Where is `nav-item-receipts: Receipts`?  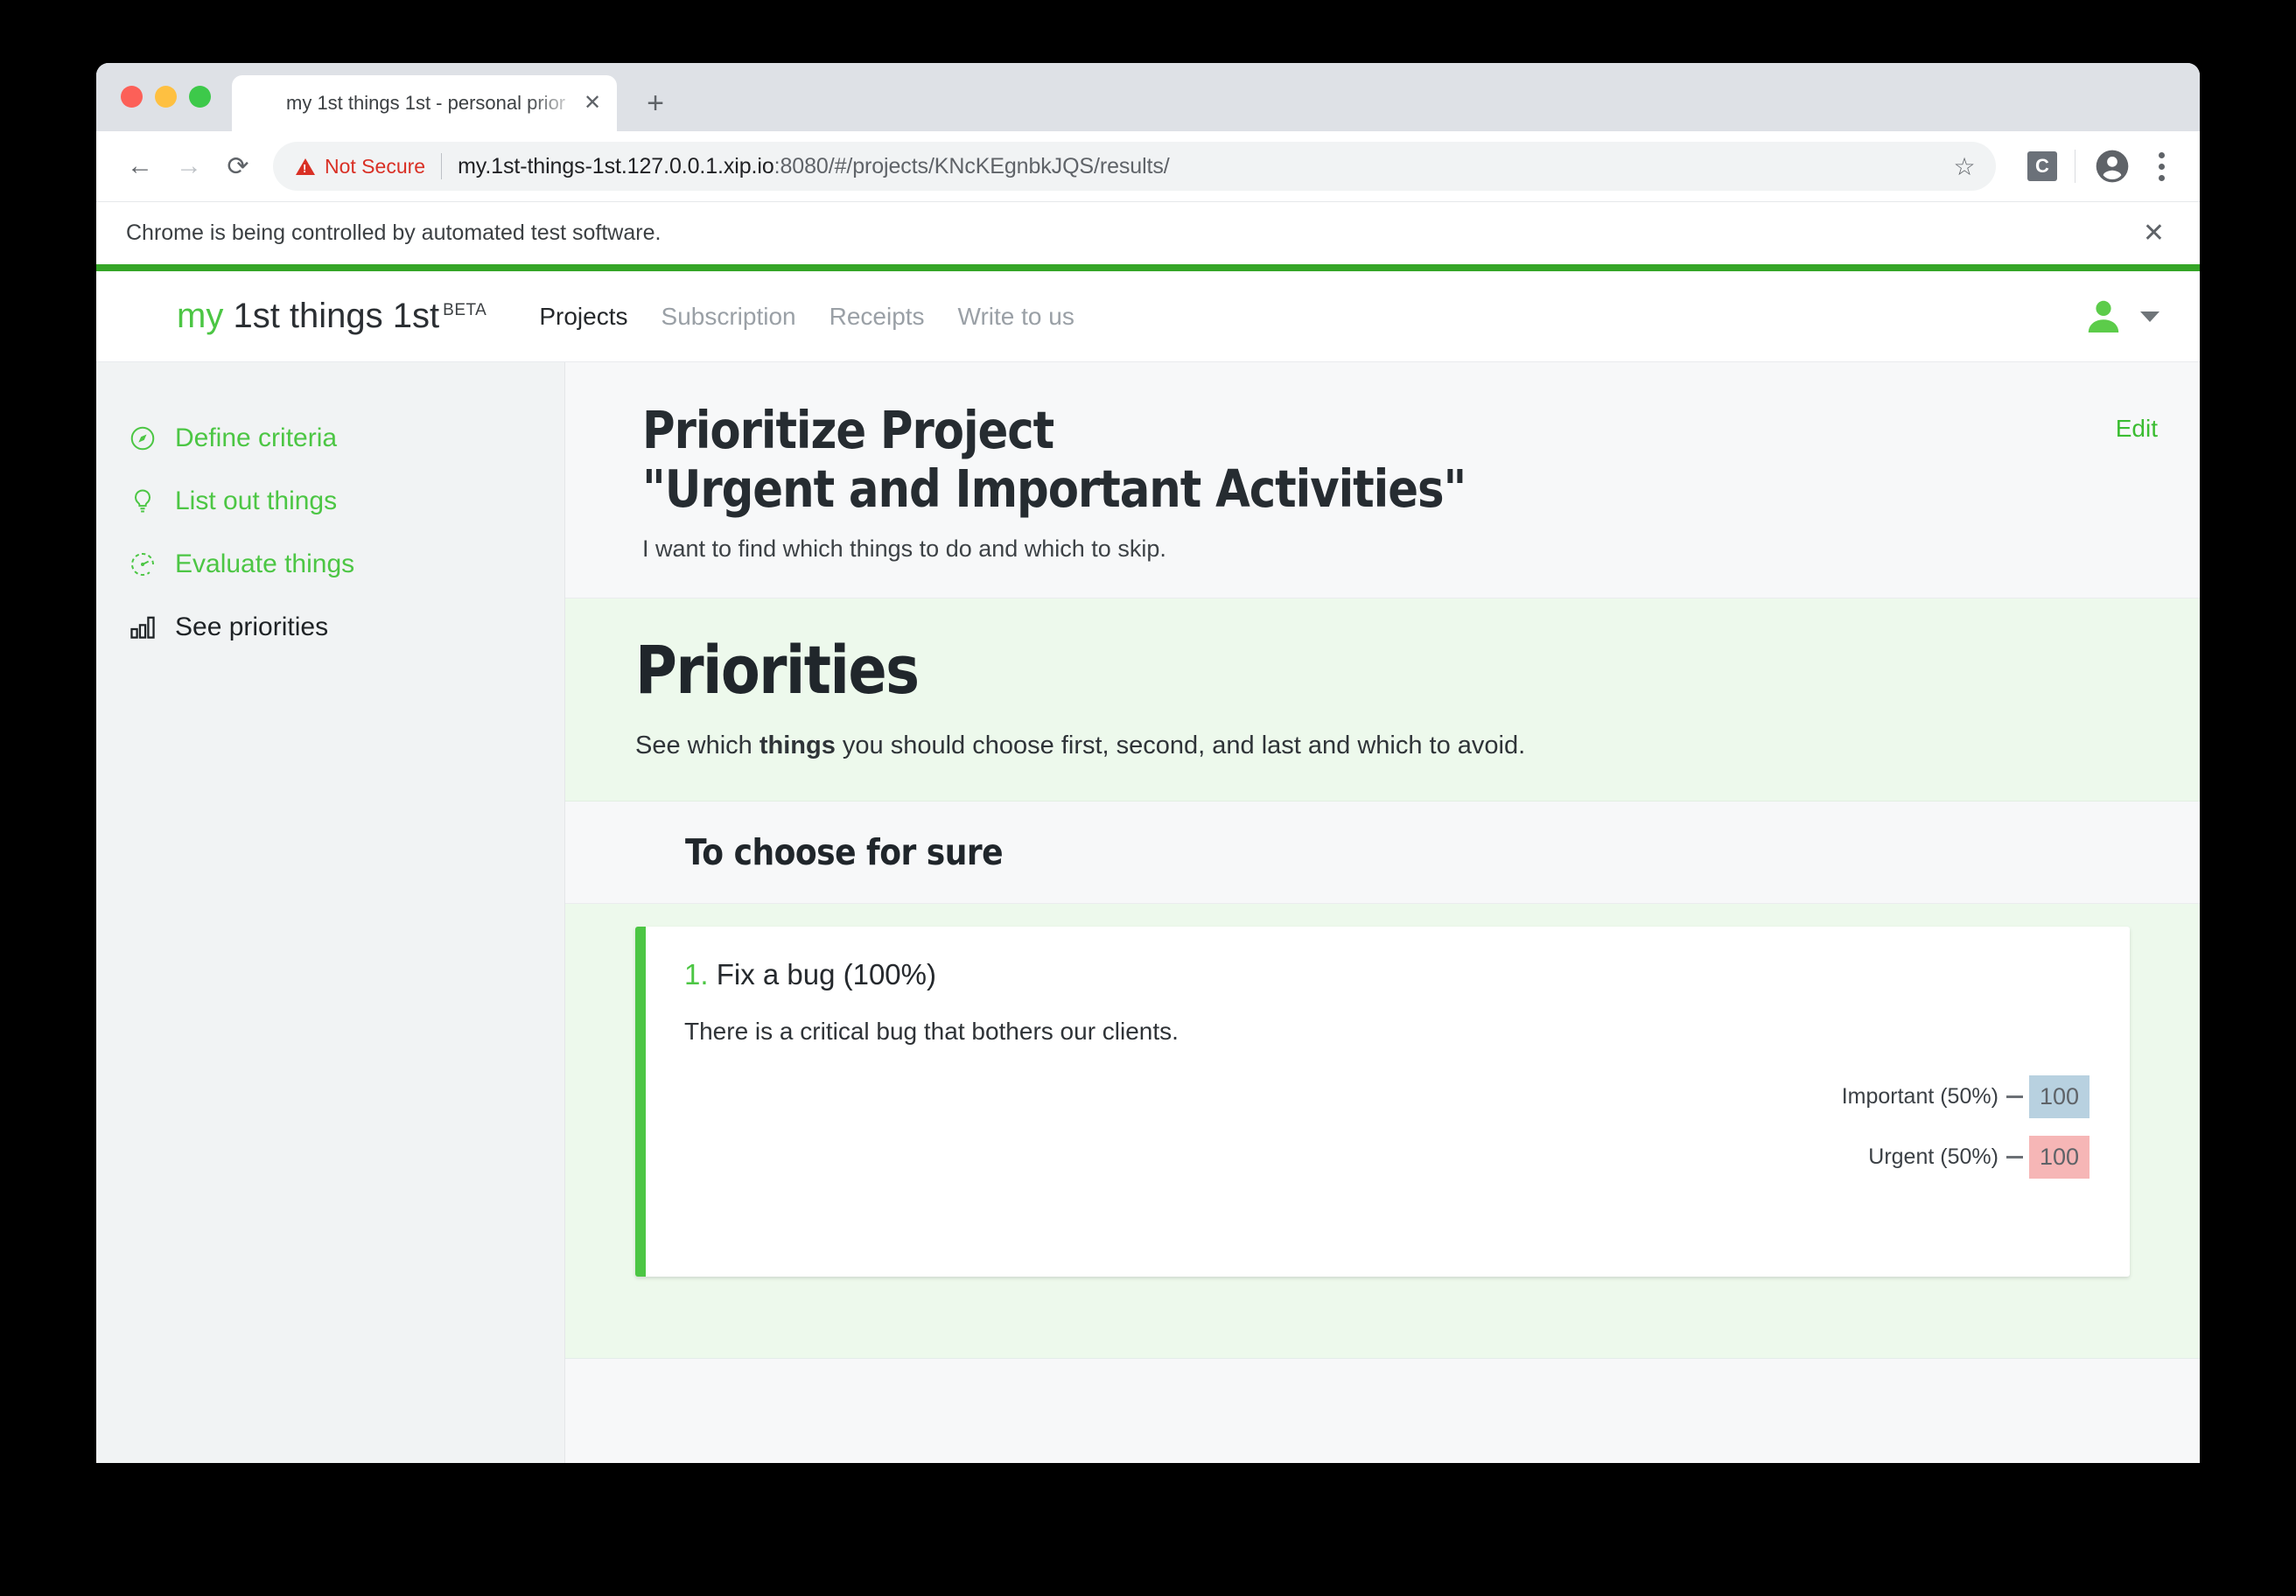
nav-item-receipts: Receipts is located at coordinates (877, 317).